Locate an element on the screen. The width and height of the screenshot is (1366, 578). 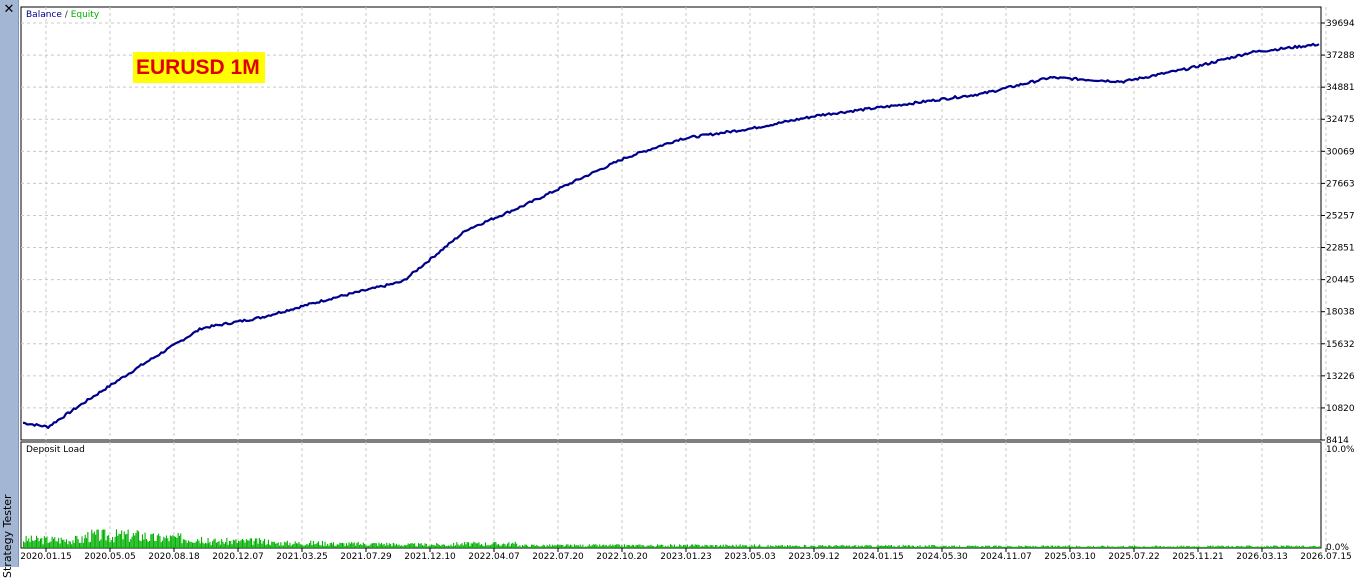
symbol-banner: EURUSD 1M is located at coordinates (199, 67).